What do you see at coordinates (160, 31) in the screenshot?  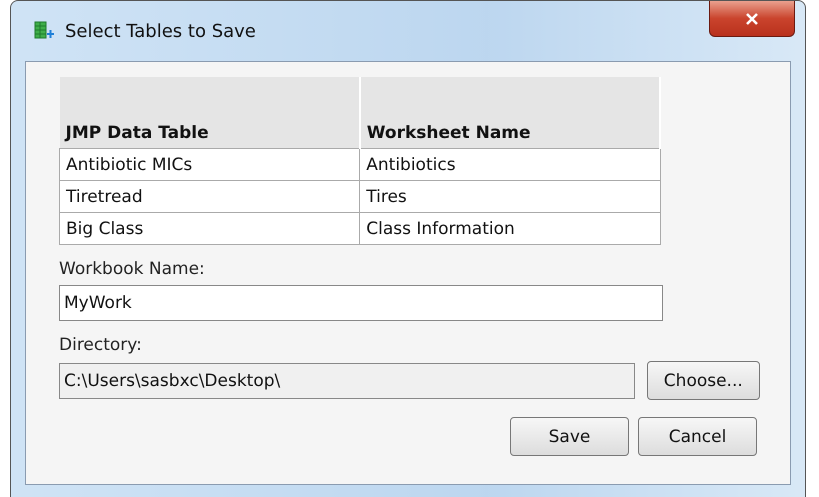 I see `window-title: Select Tables to Save` at bounding box center [160, 31].